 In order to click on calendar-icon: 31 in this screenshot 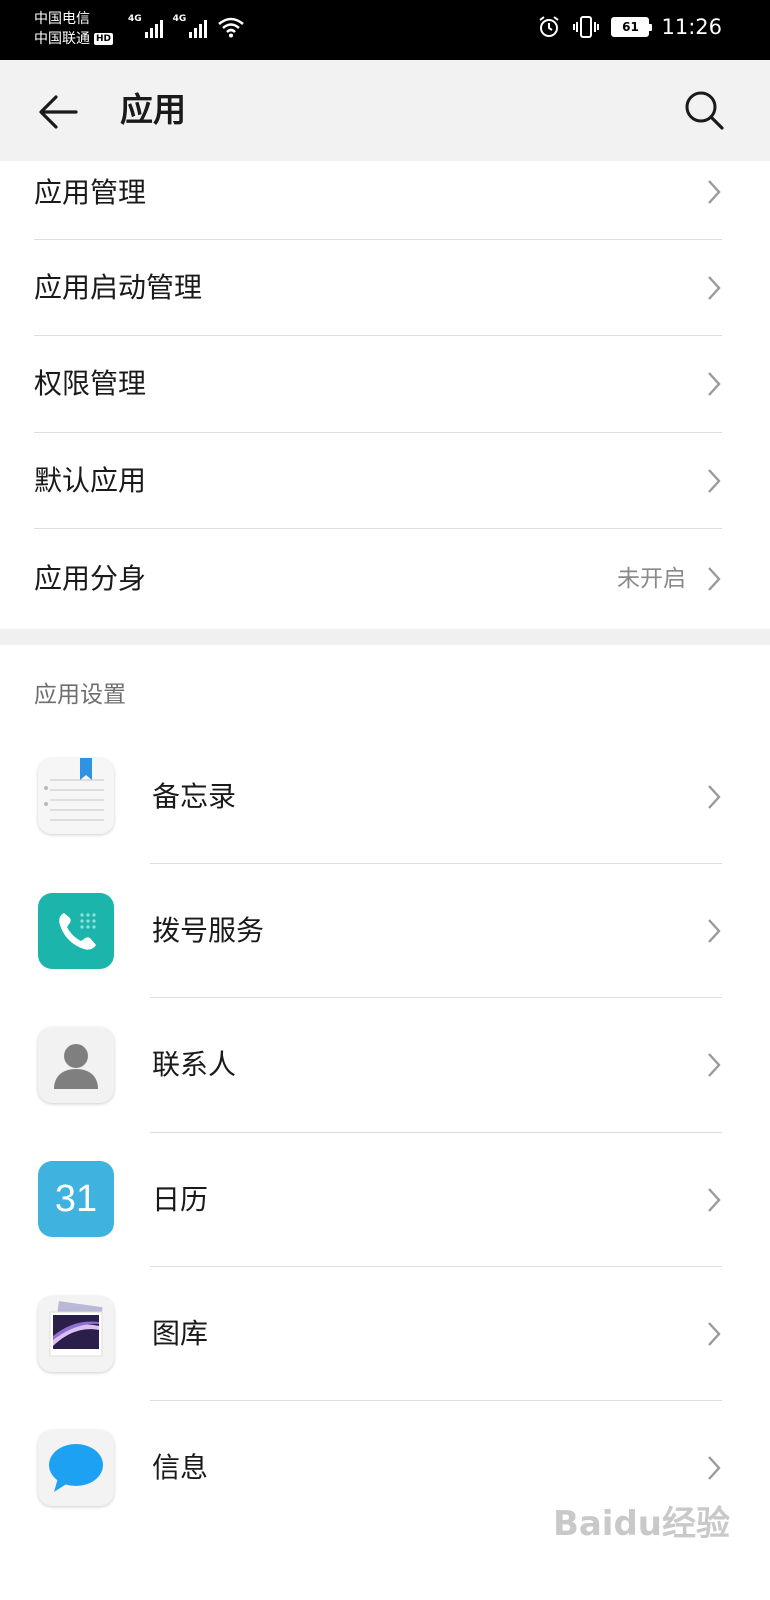, I will do `click(76, 1199)`.